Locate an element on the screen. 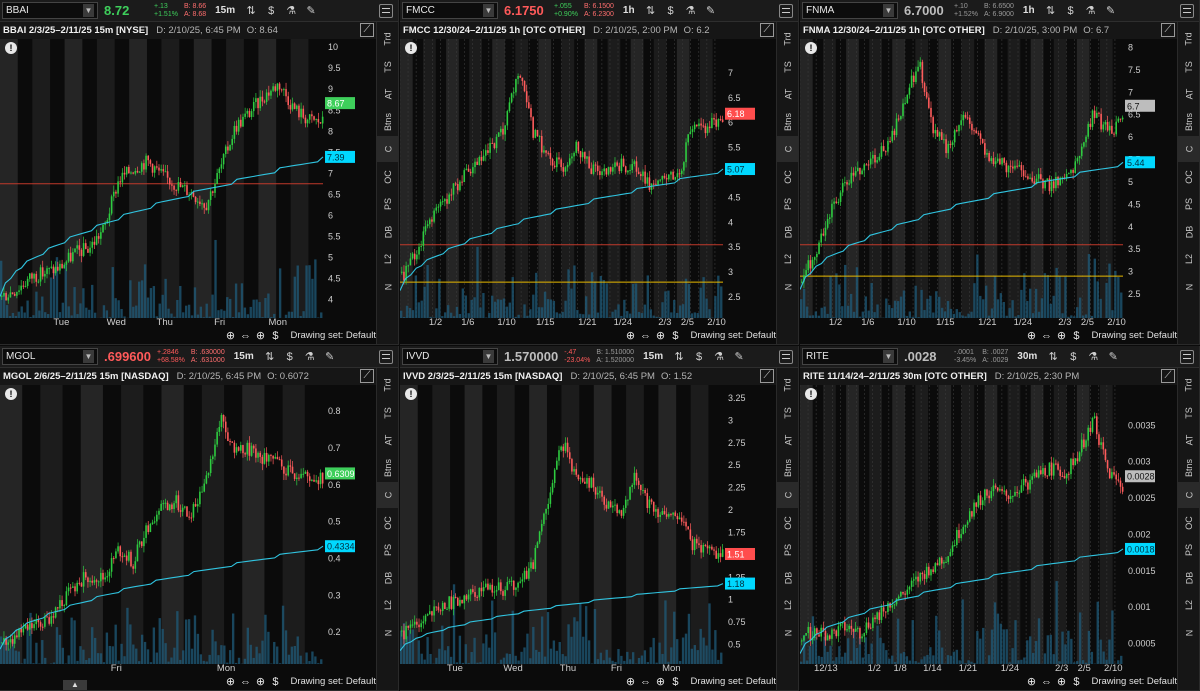 The image size is (1200, 691). symbol-input: MGOL ▼ is located at coordinates (50, 356).